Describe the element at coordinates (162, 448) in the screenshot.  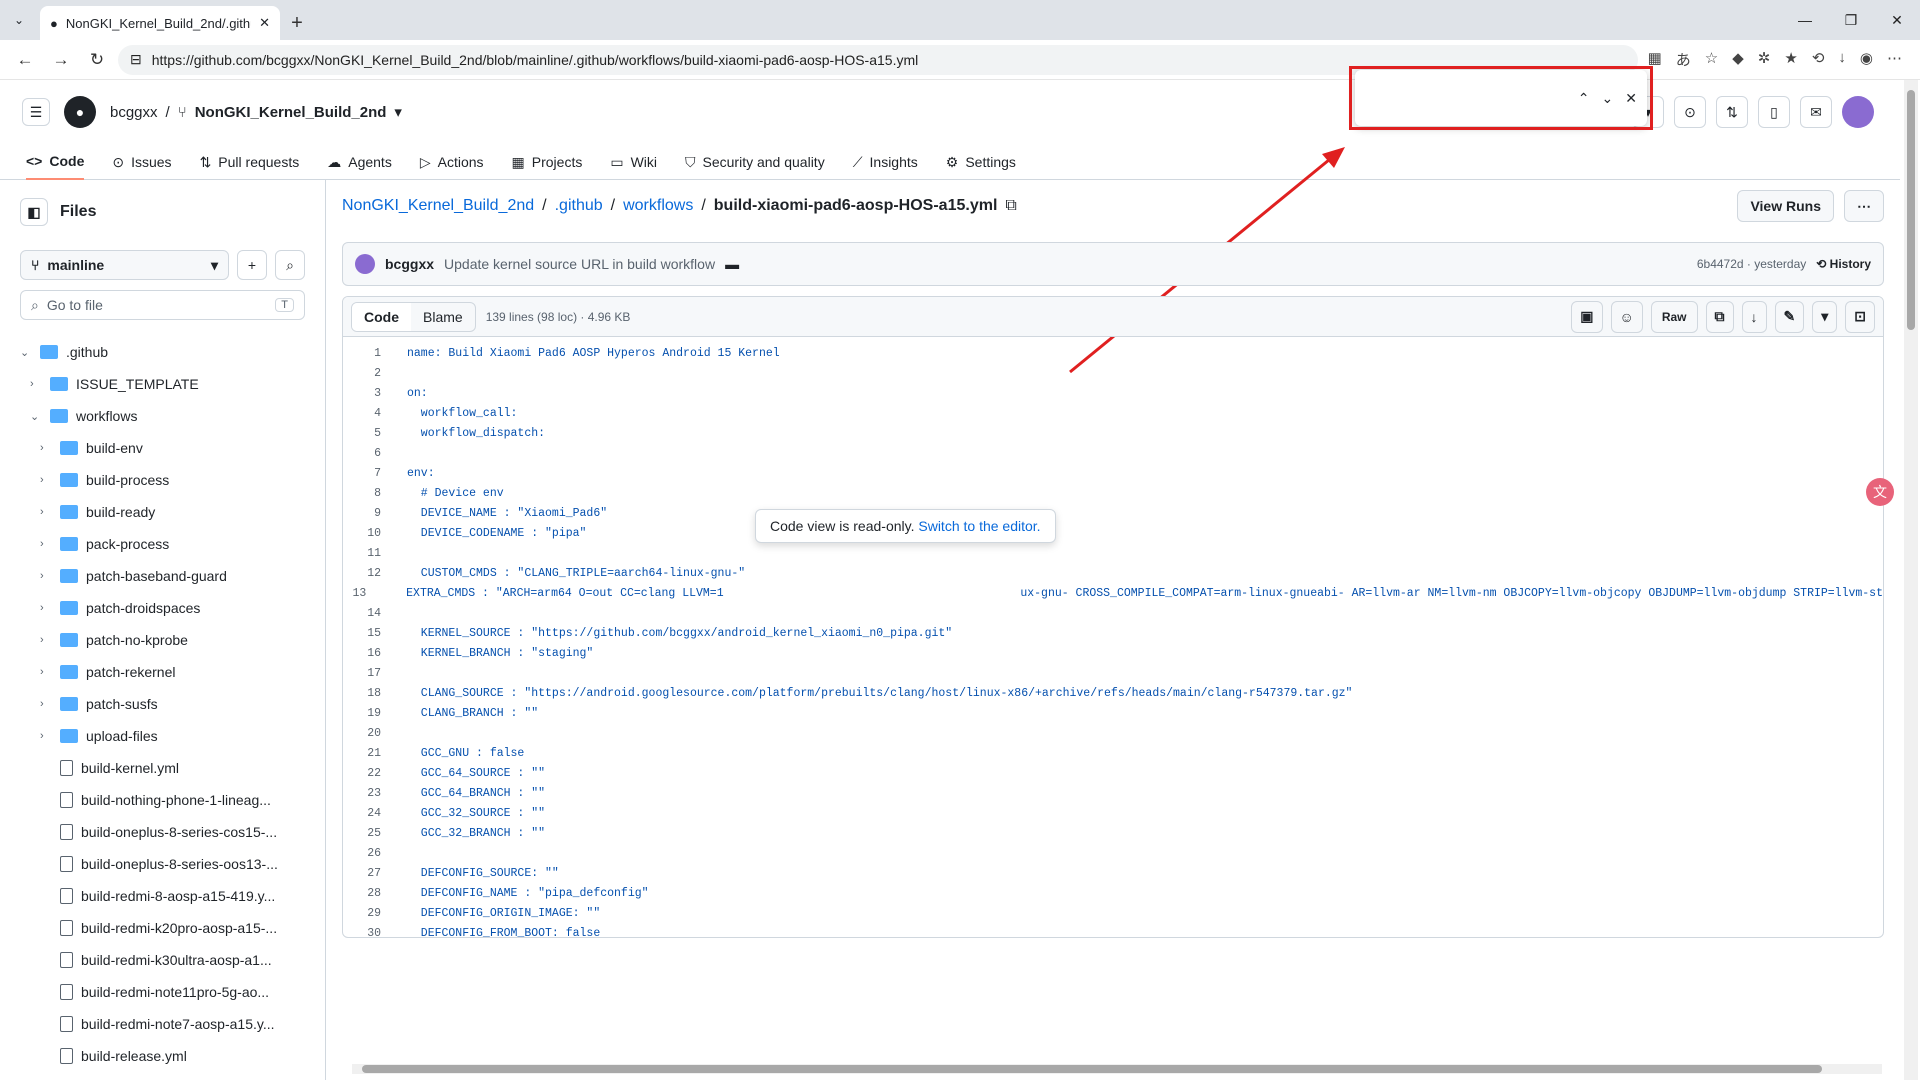
I see `tree-item: › build-env` at that location.